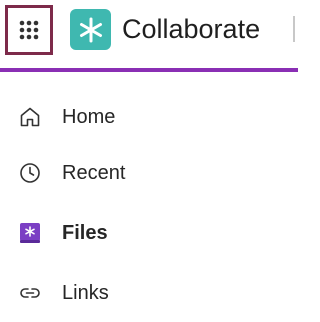  I want to click on app-launcher-button, so click(29, 30).